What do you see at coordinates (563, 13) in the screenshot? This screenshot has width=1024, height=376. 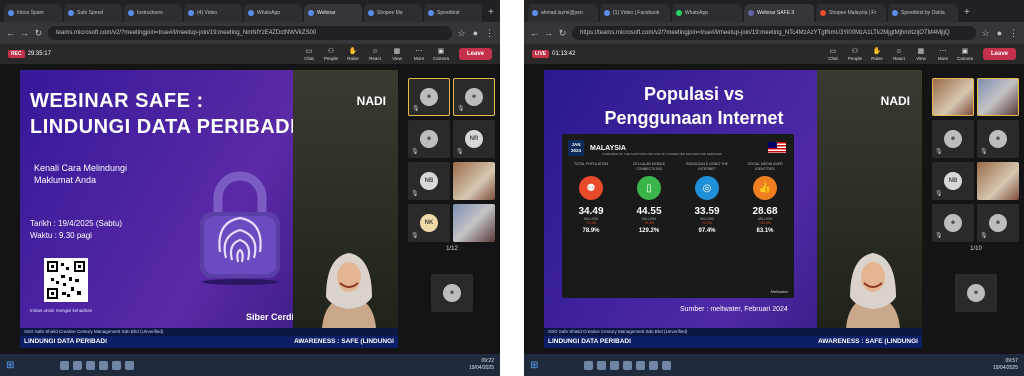 I see `browser-tab: ahmad.lazmi@pen` at bounding box center [563, 13].